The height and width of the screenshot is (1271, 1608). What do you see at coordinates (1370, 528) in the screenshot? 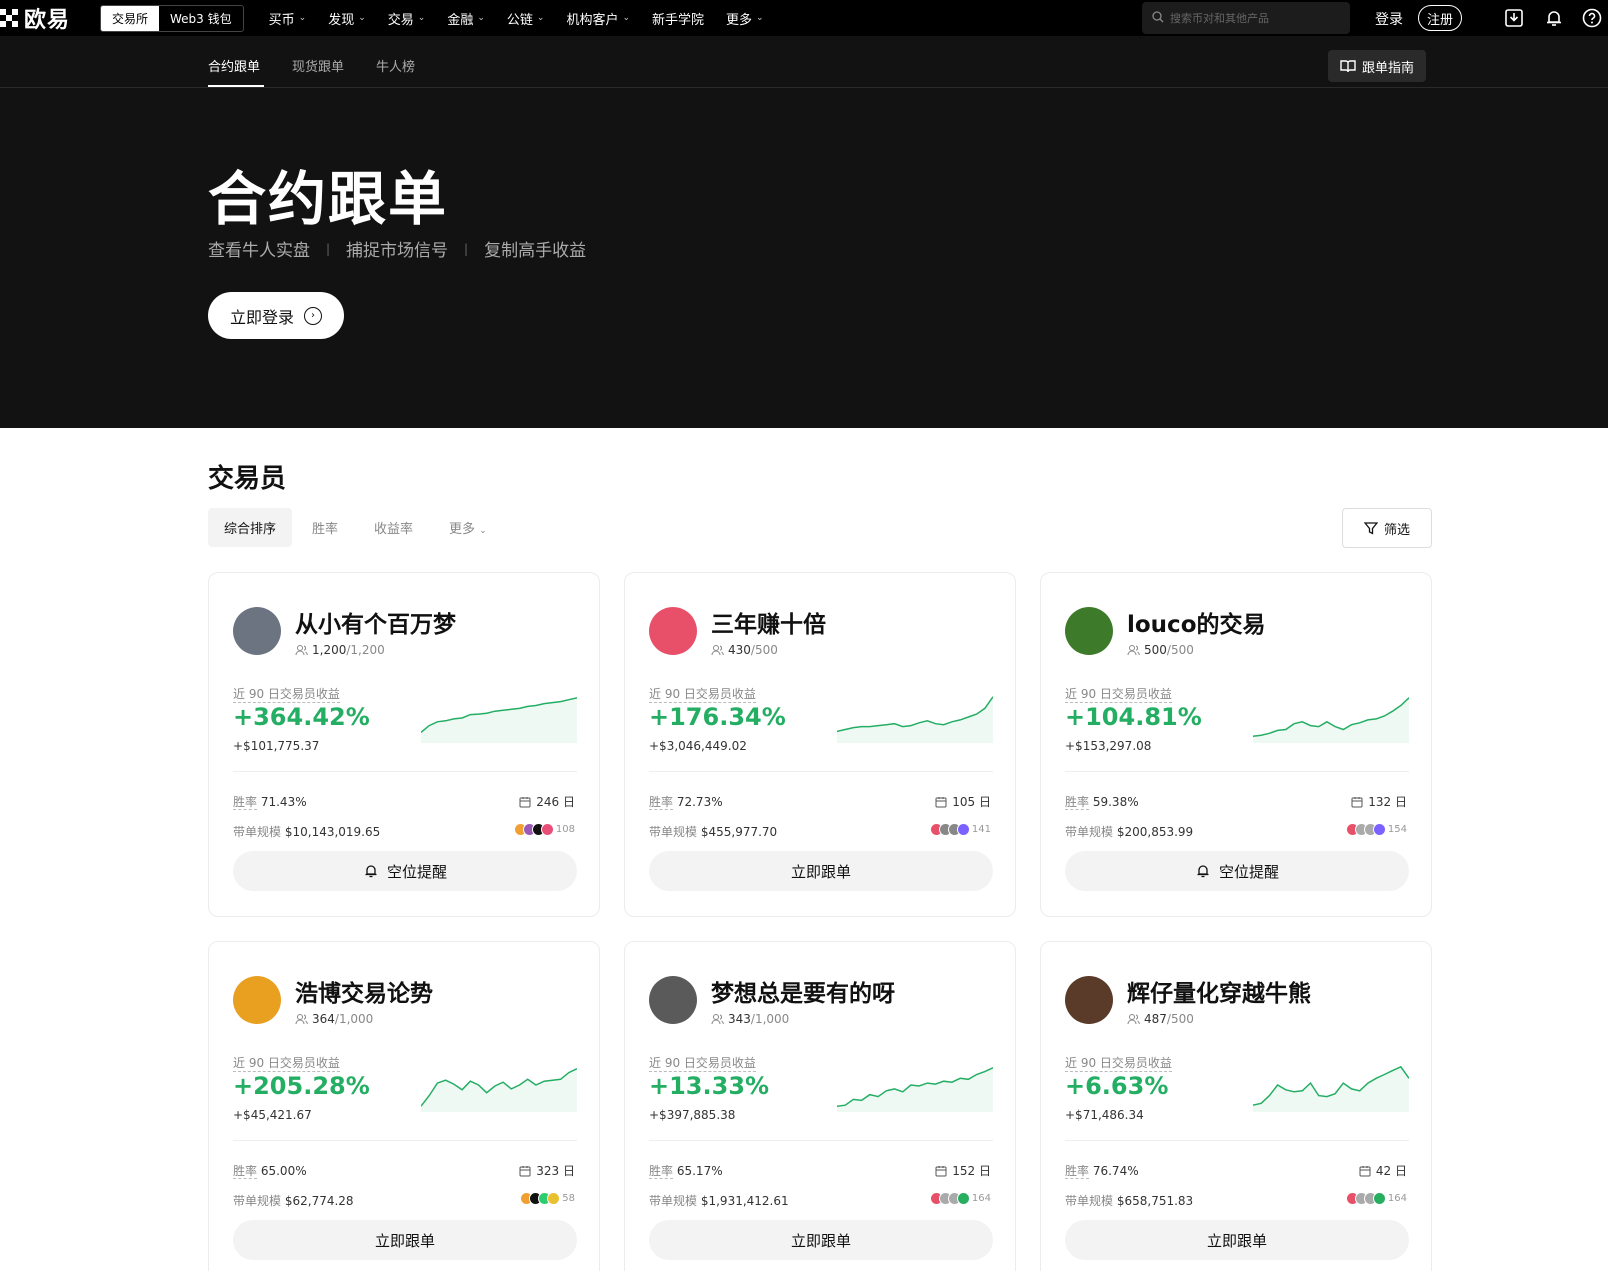
I see `filter-icon` at bounding box center [1370, 528].